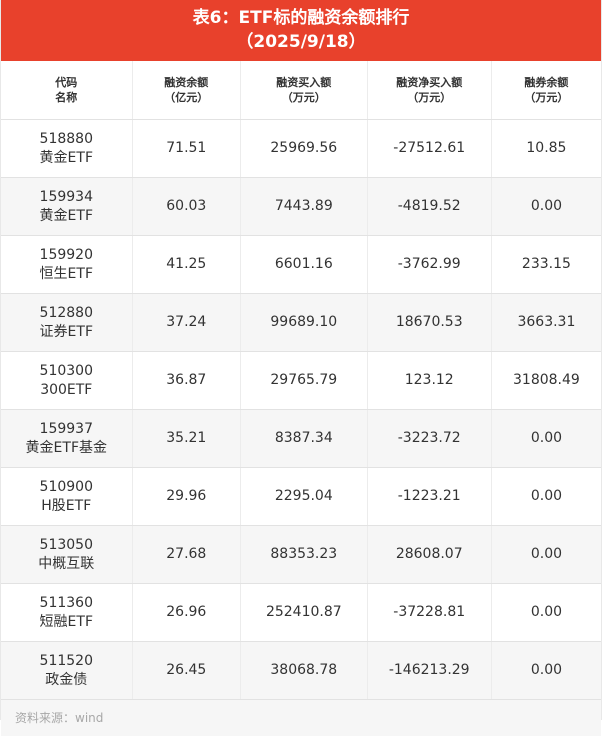 The width and height of the screenshot is (602, 736). I want to click on cell-short-balance: 10.85, so click(546, 148).